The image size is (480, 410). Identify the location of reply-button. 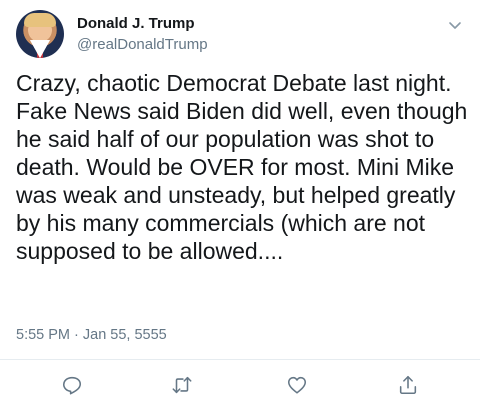
(72, 385).